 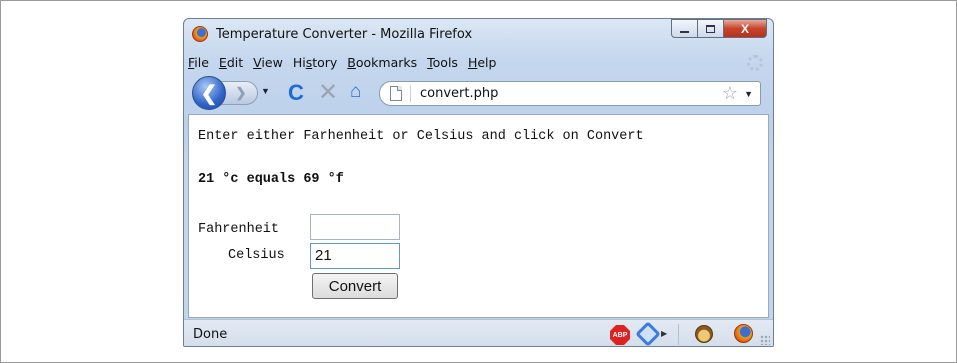 I want to click on page-icon, so click(x=396, y=93).